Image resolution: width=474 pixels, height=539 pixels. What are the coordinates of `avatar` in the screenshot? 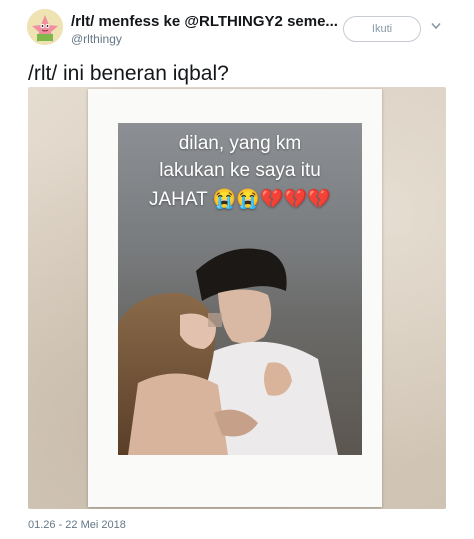 It's located at (45, 27).